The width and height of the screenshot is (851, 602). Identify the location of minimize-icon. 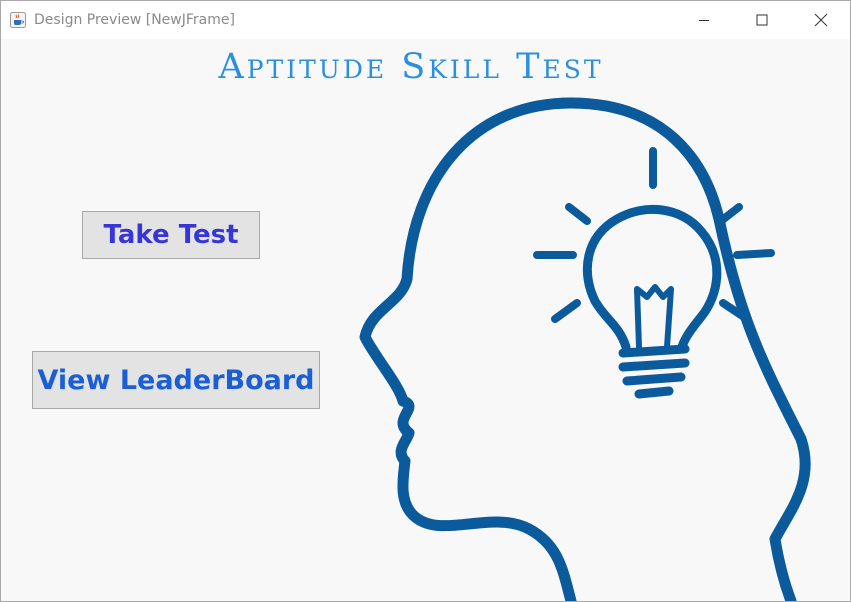
(704, 20).